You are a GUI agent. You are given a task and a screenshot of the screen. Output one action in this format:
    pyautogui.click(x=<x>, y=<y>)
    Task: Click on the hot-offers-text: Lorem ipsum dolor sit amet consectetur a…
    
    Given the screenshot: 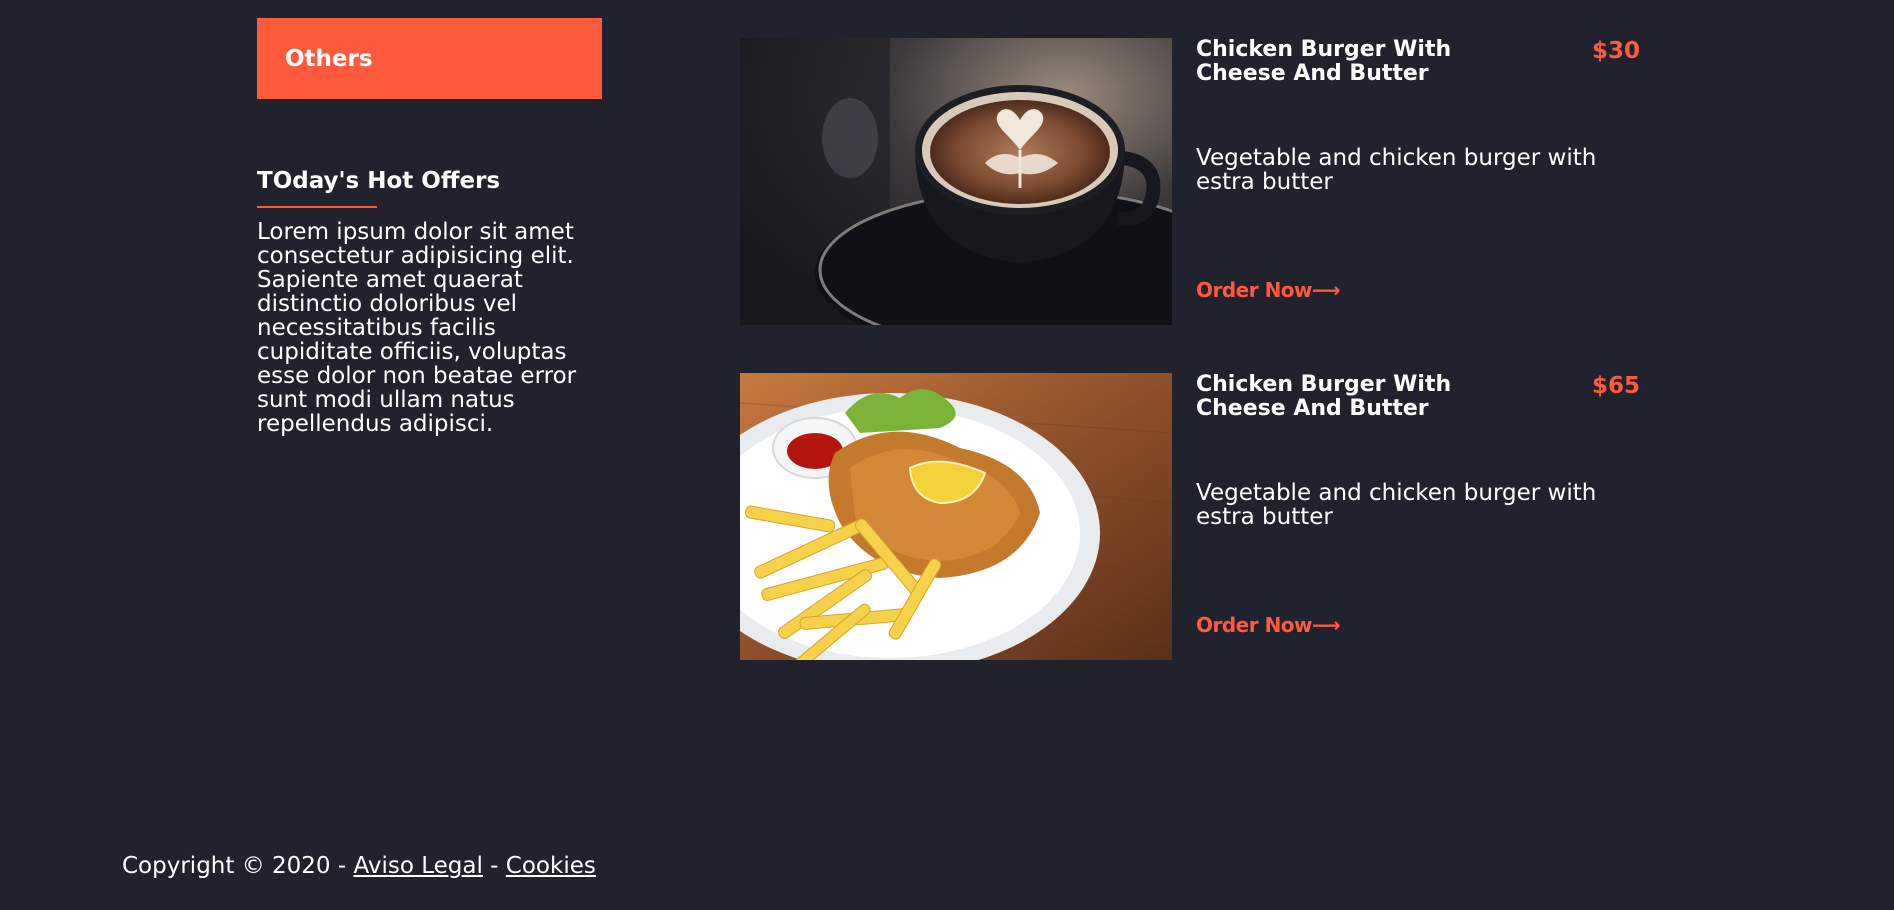 What is the action you would take?
    pyautogui.click(x=417, y=328)
    